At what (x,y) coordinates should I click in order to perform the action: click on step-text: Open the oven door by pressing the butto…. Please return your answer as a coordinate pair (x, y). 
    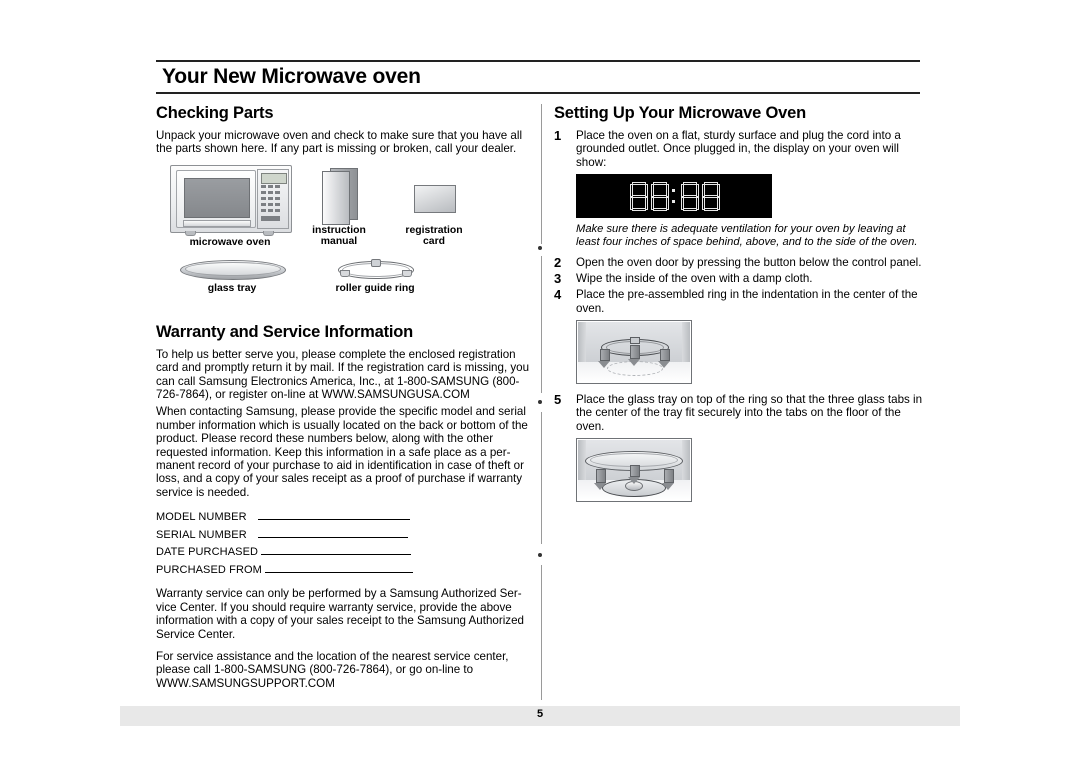
    Looking at the image, I should click on (749, 263).